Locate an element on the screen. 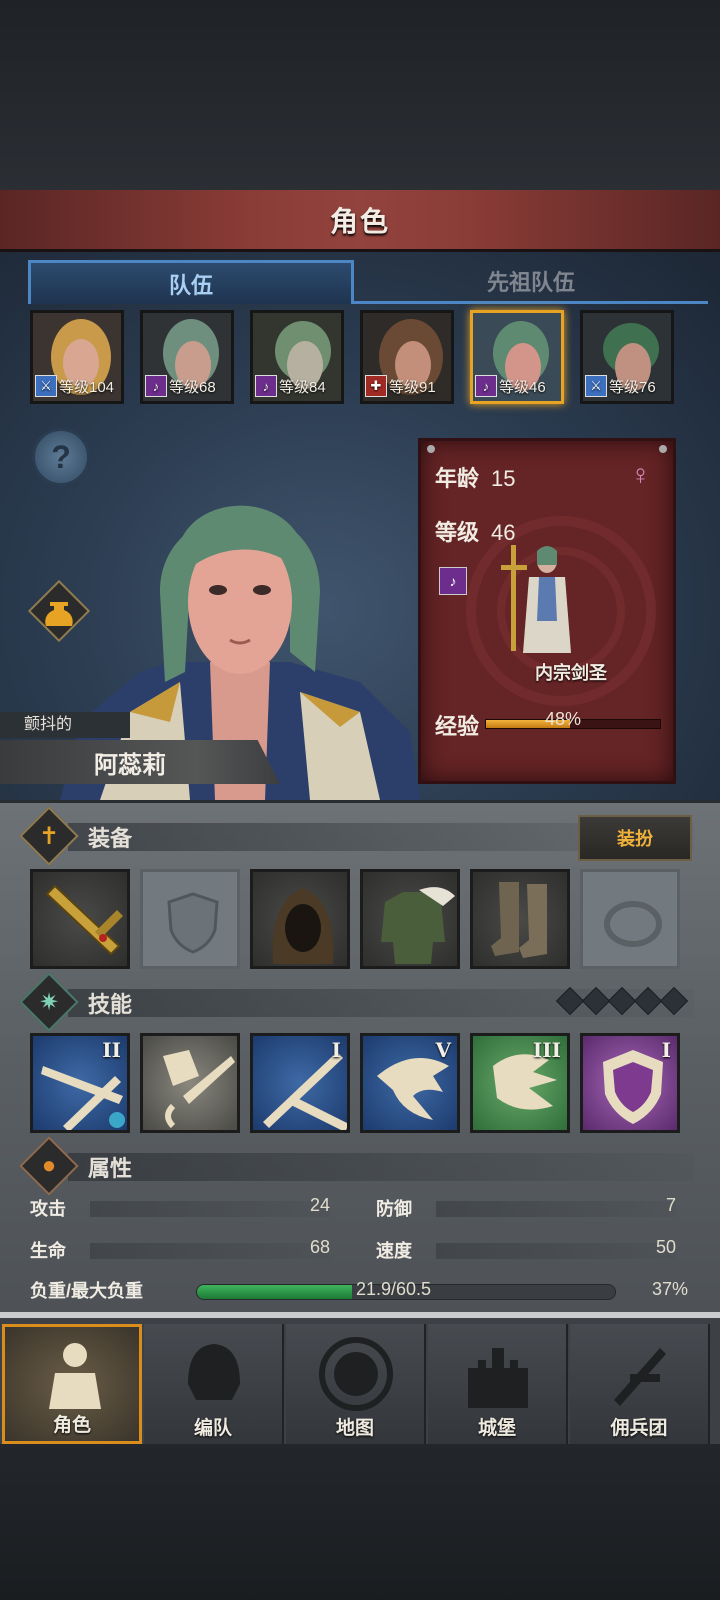 This screenshot has width=720, height=1600. nav-castle: 城堡 is located at coordinates (498, 1384).